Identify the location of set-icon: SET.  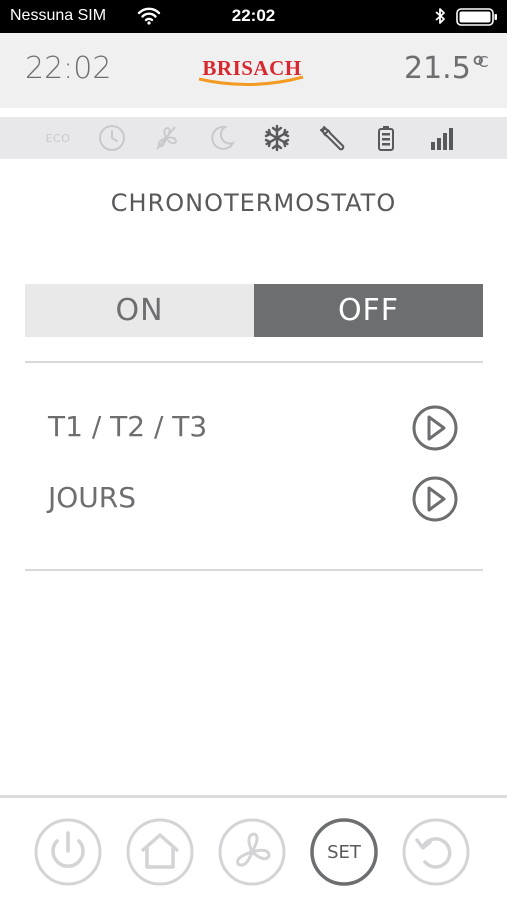
(344, 852).